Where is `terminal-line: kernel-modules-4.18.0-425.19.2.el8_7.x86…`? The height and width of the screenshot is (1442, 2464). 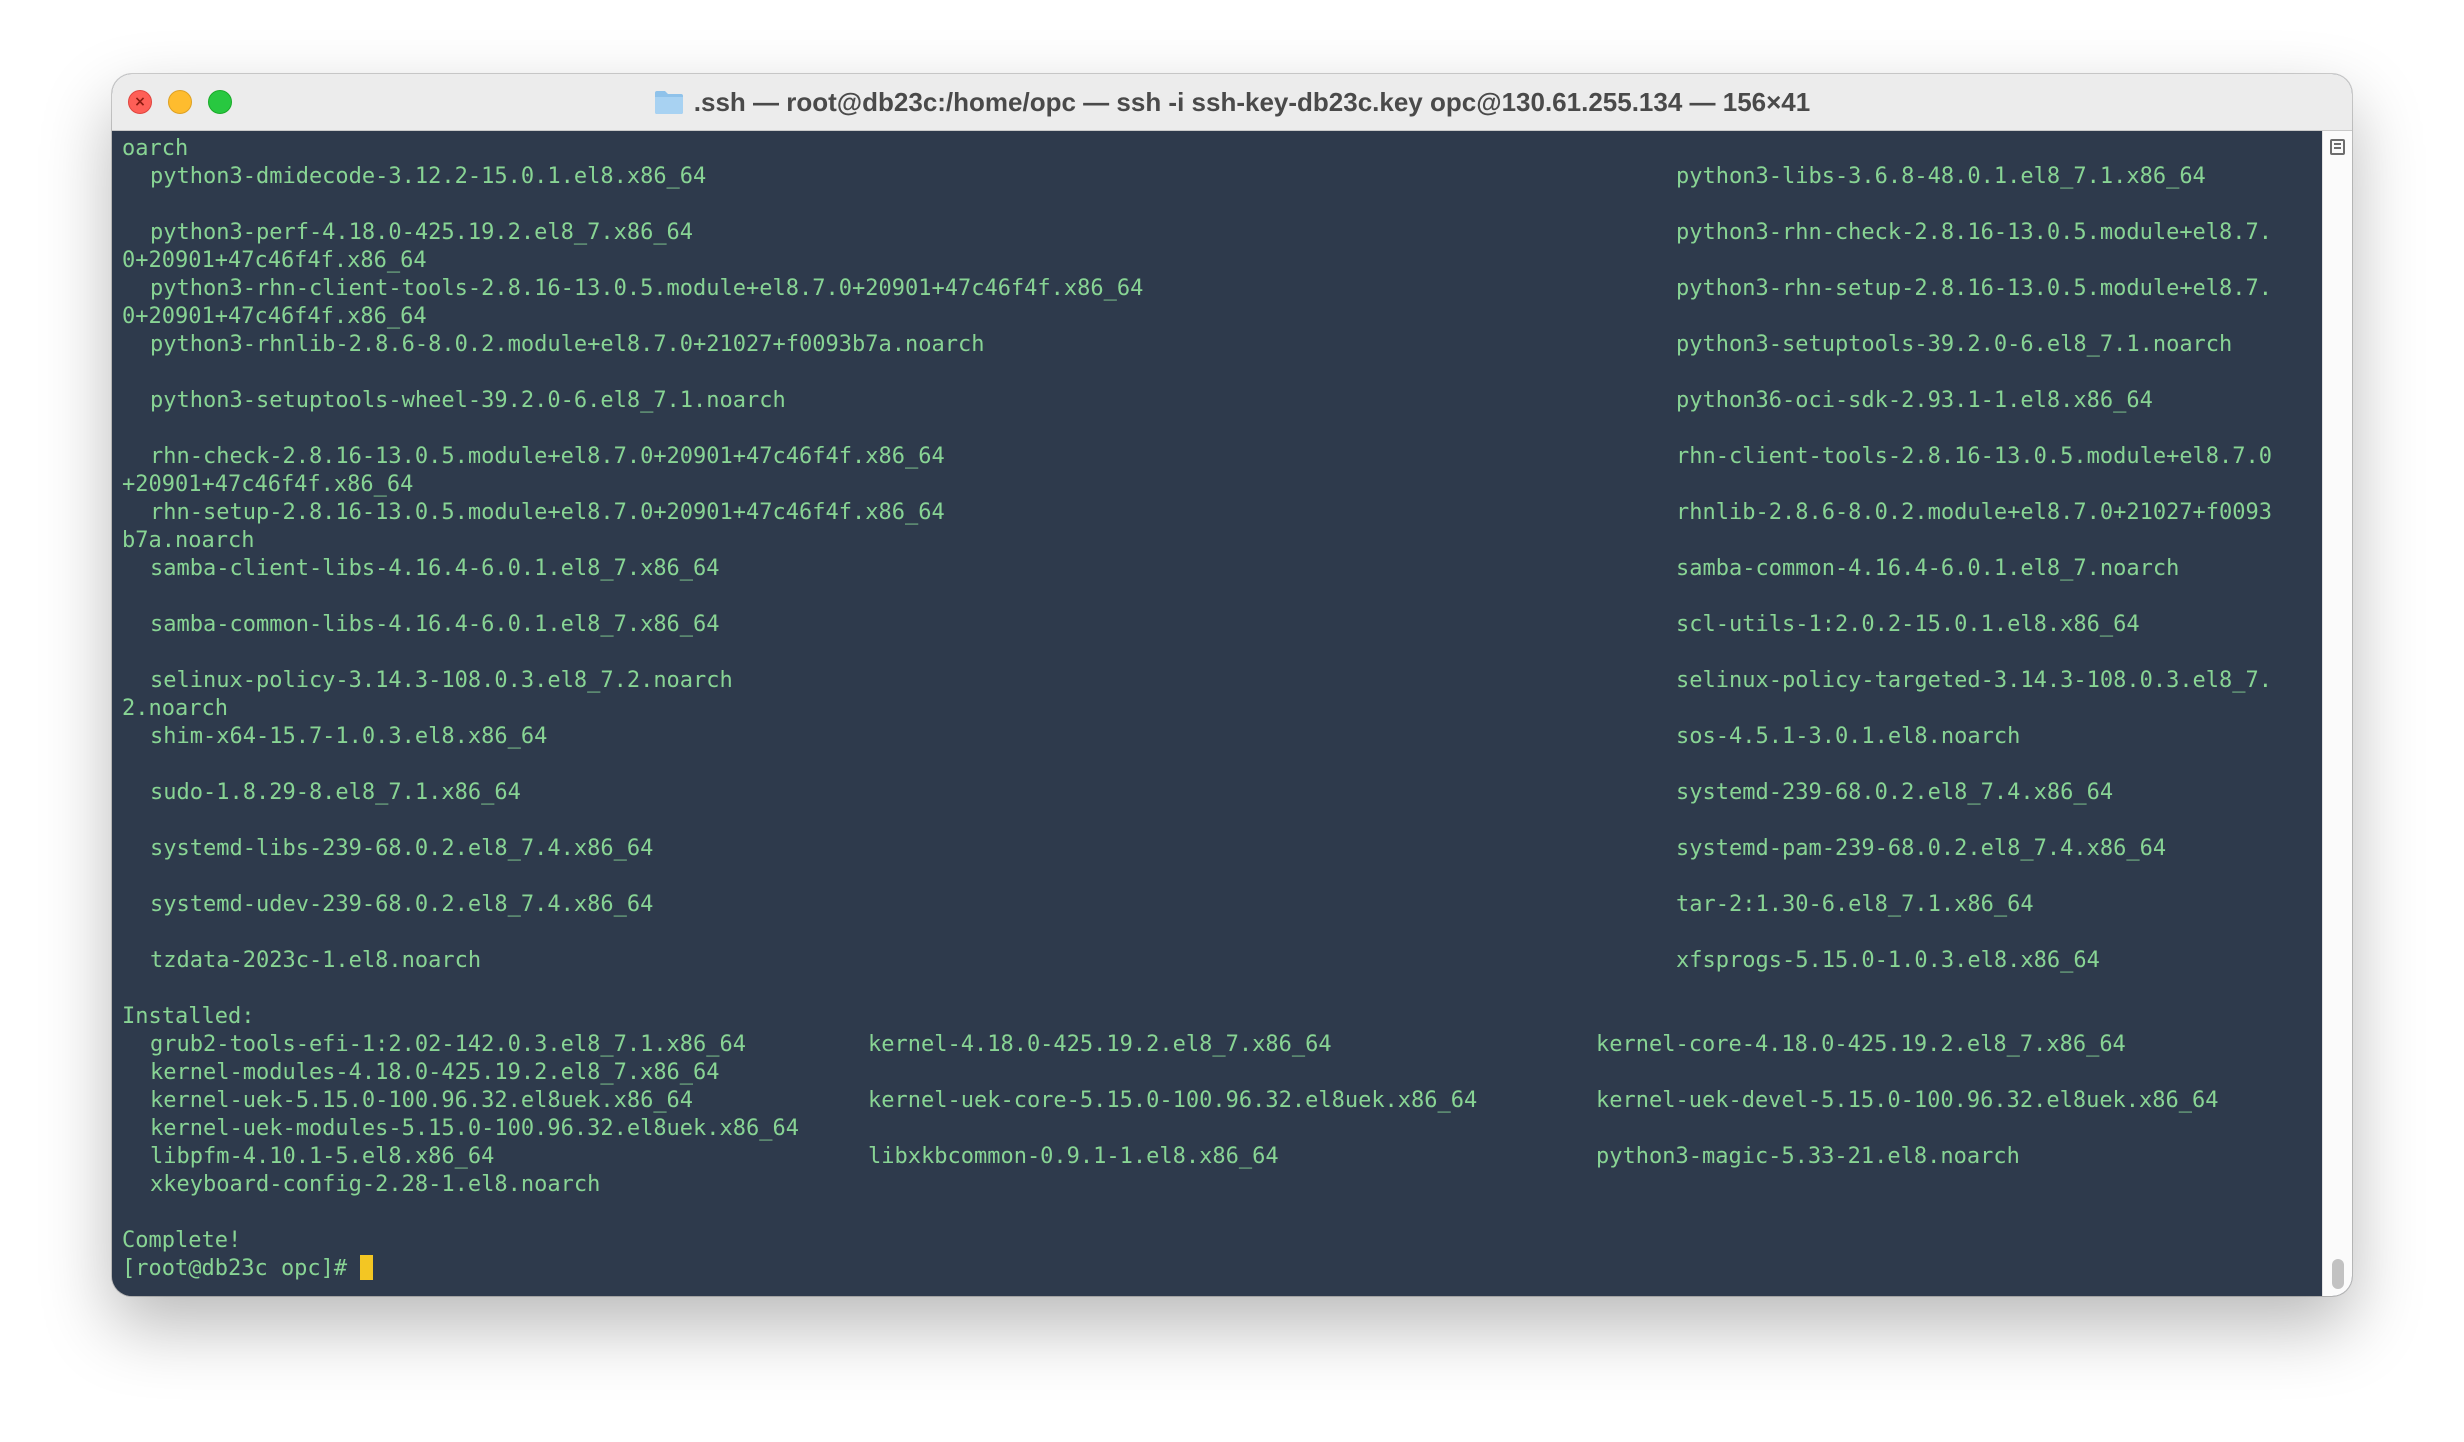
terminal-line: kernel-modules-4.18.0-425.19.2.el8_7.x86… is located at coordinates (1222, 1073).